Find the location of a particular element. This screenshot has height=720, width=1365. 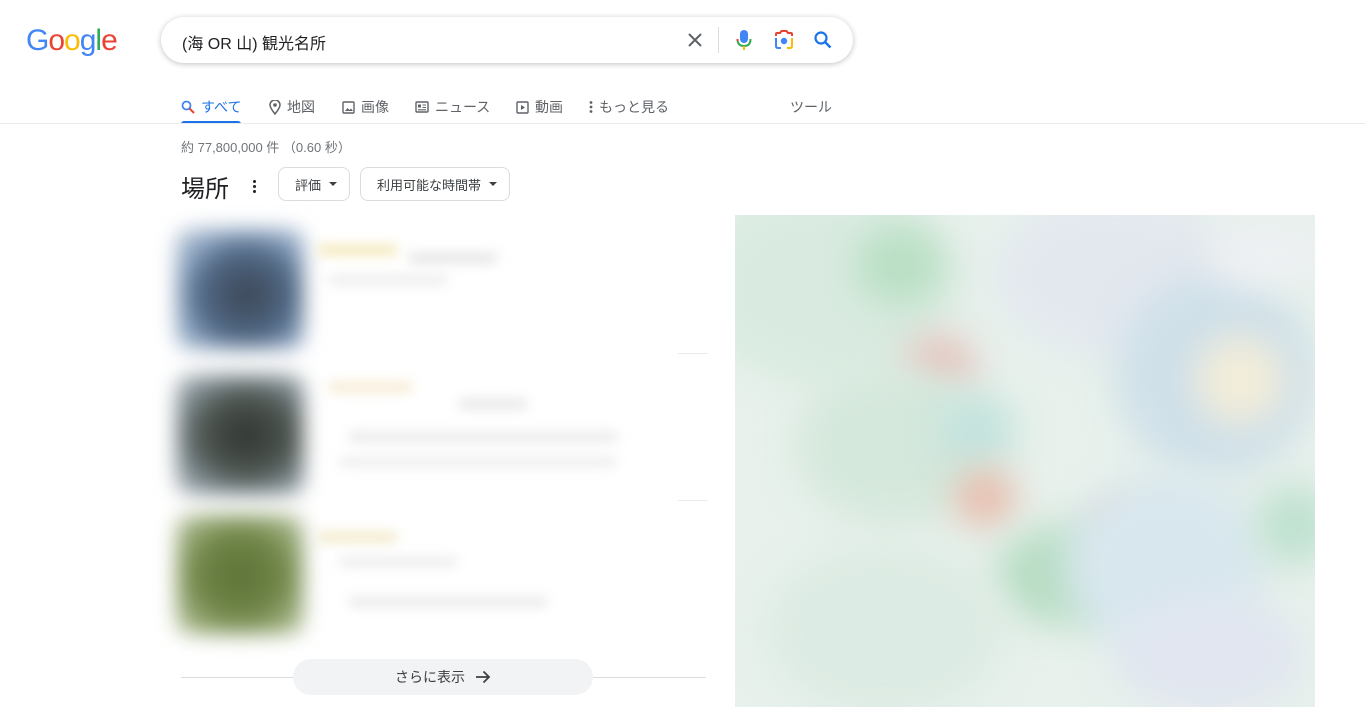

search-input: (海 OR 山) 観光名所 is located at coordinates (254, 42).